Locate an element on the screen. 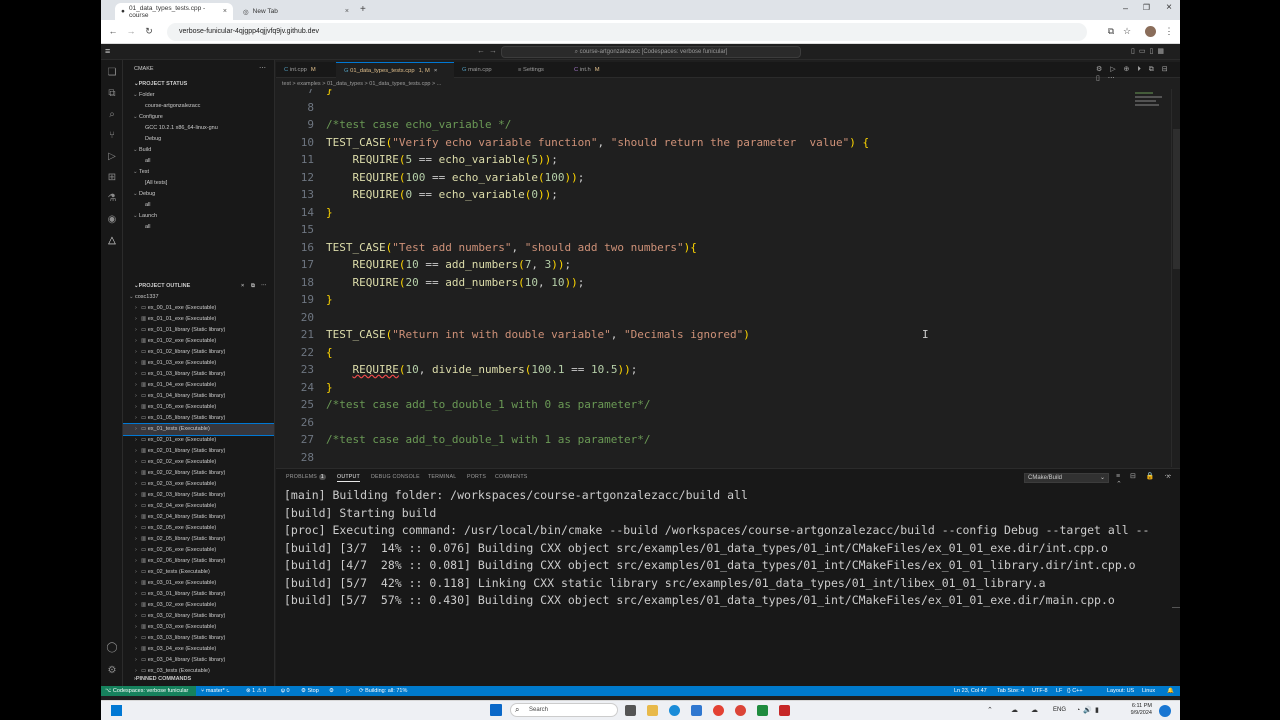 This screenshot has height=720, width=1280. line-ending: LF is located at coordinates (1059, 691).